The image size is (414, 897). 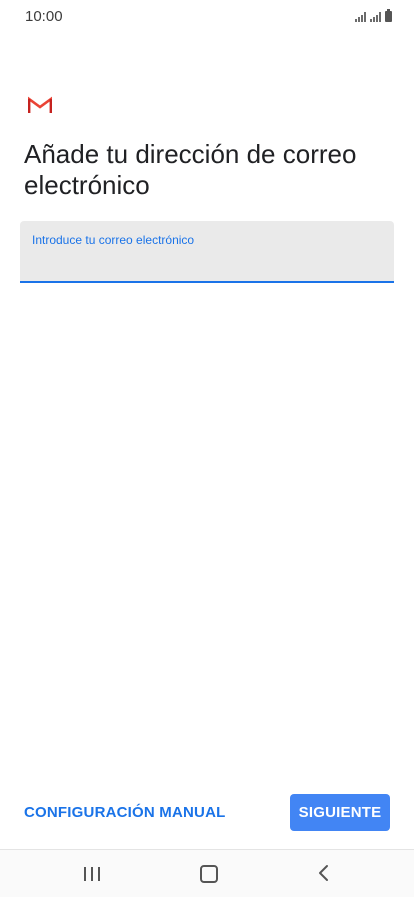 I want to click on page-title: Añade tu dirección de correo electrónico, so click(x=190, y=169).